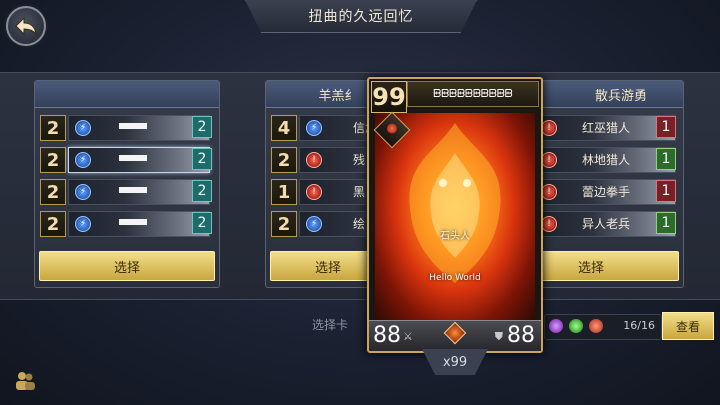 The width and height of the screenshot is (720, 405). I want to click on card-health: 88, so click(521, 335).